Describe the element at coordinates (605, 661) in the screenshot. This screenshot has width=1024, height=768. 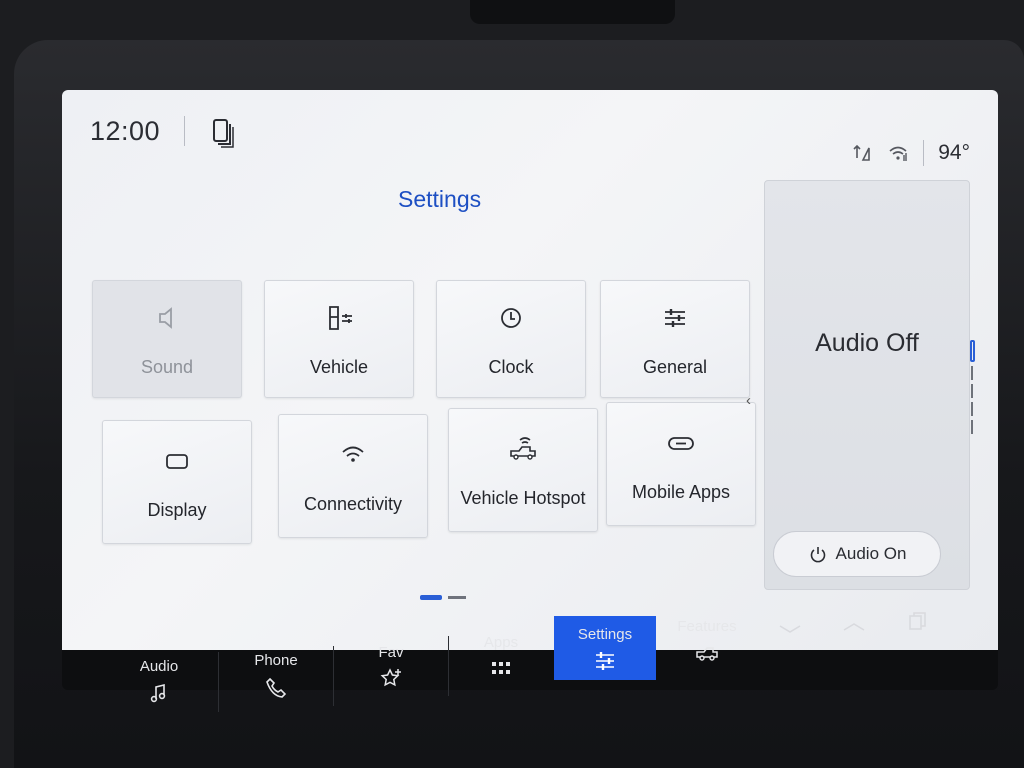
I see `settings-sliders-icon` at that location.